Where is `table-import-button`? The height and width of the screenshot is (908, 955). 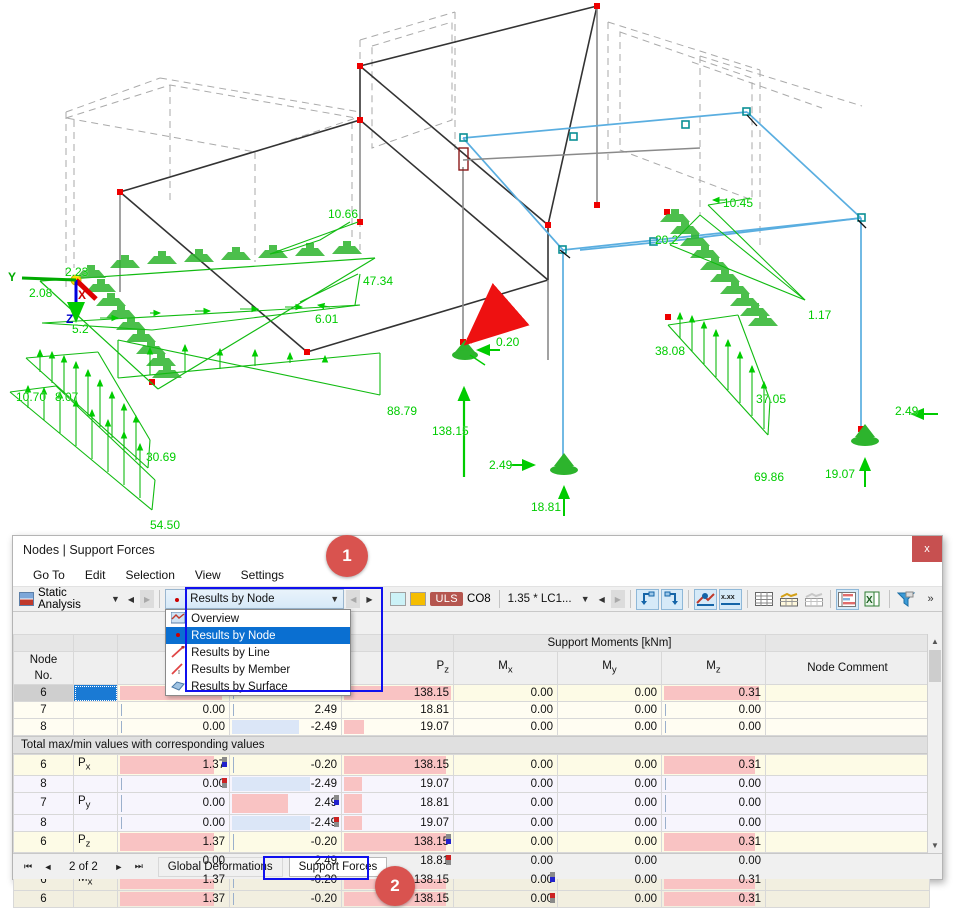 table-import-button is located at coordinates (789, 599).